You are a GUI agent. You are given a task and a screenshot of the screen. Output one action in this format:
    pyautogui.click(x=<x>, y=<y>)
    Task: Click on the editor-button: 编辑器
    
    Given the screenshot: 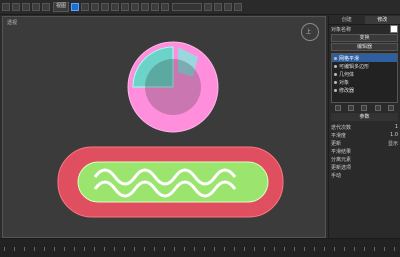 What is the action you would take?
    pyautogui.click(x=364, y=47)
    